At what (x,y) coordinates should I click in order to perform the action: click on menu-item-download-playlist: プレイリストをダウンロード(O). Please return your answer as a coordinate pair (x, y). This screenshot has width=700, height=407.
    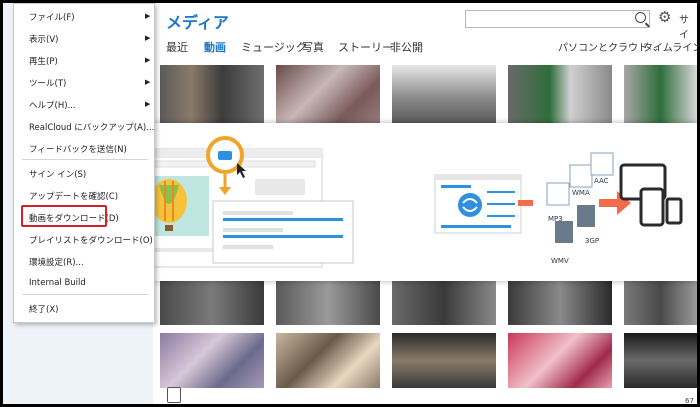
    Looking at the image, I should click on (91, 240).